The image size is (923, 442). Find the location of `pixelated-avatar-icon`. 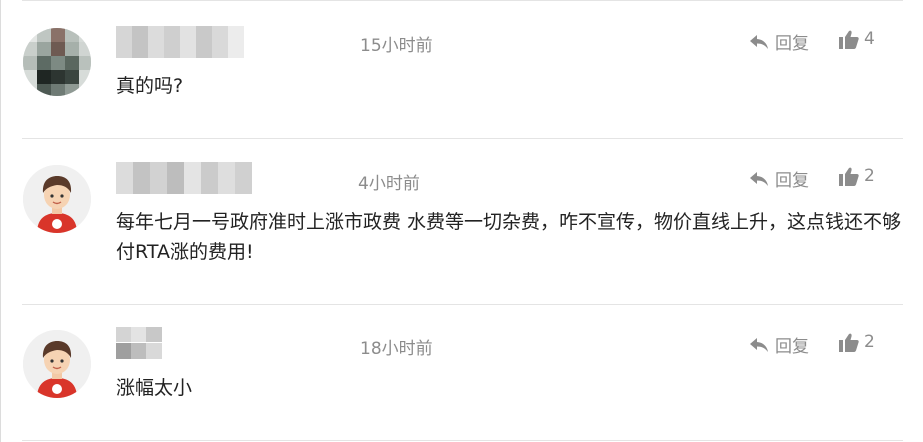

pixelated-avatar-icon is located at coordinates (57, 62).